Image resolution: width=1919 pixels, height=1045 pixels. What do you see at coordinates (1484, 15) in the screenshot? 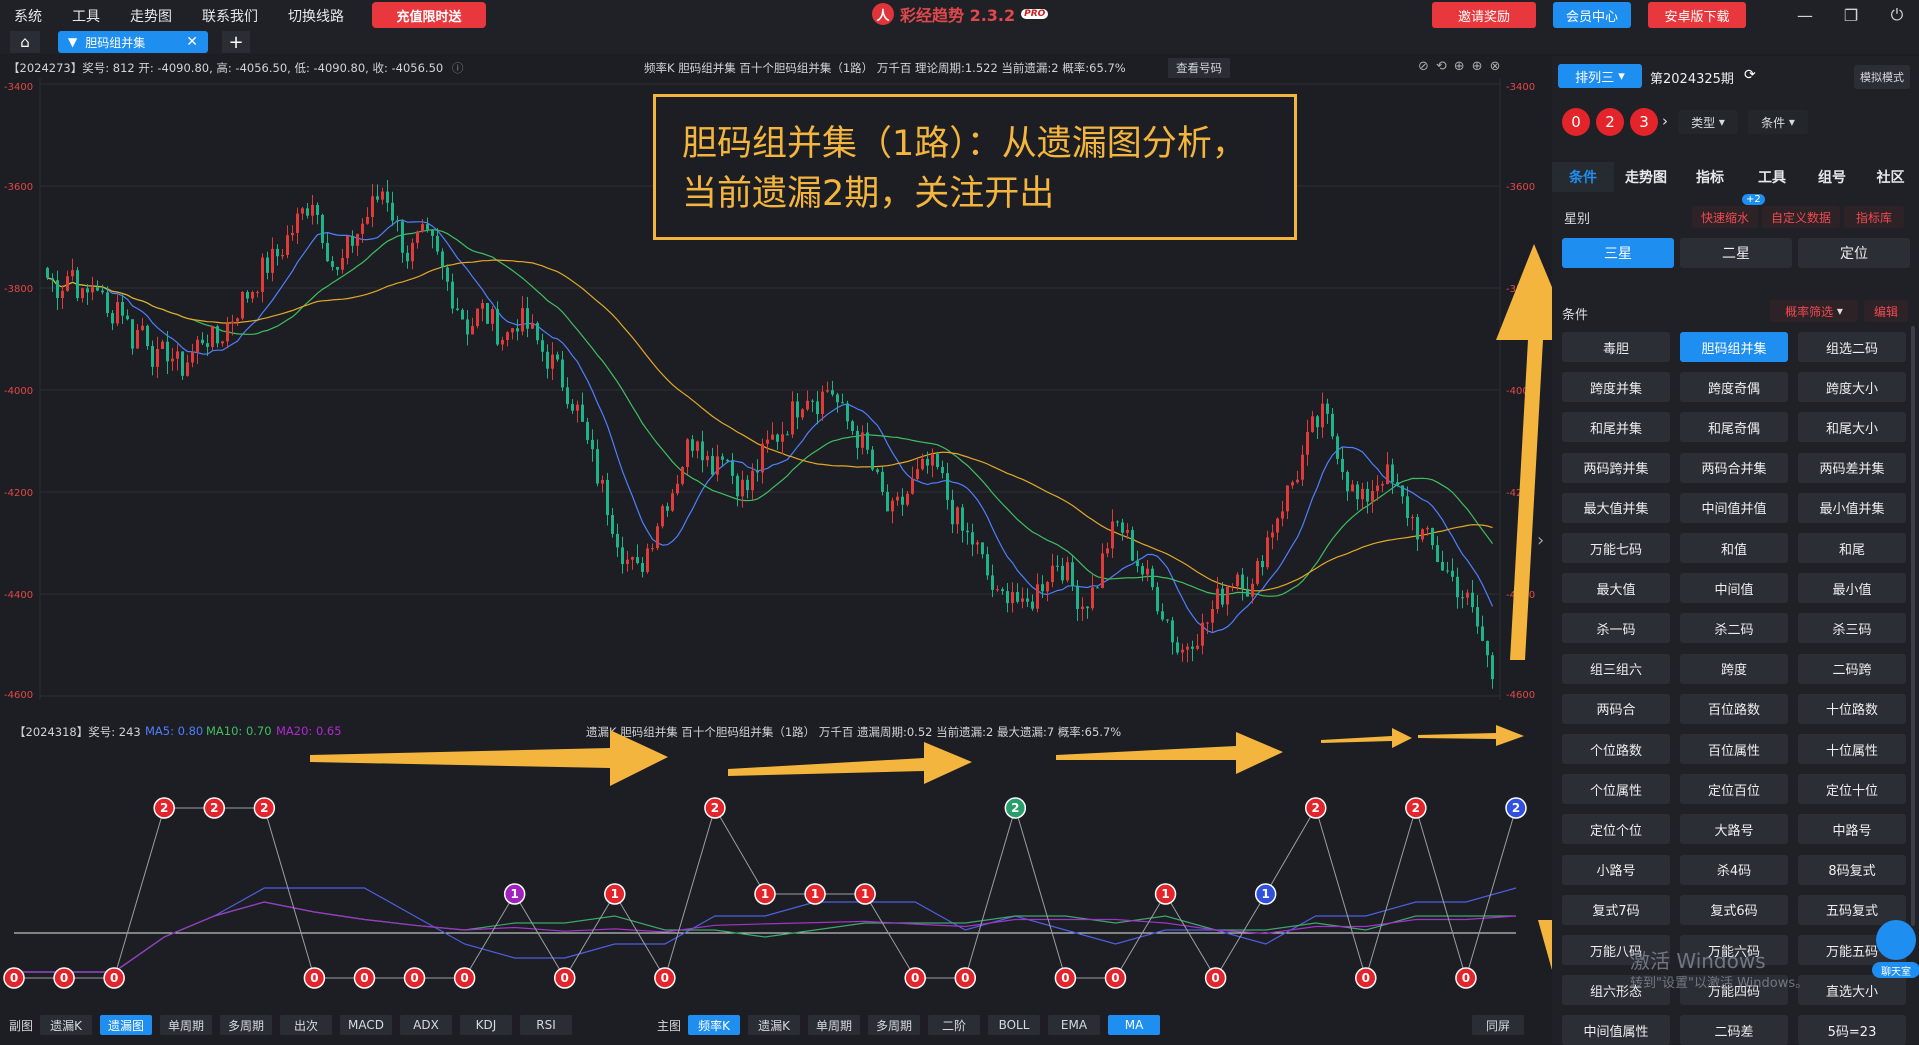
I see `invite-button: 邀请奖励` at bounding box center [1484, 15].